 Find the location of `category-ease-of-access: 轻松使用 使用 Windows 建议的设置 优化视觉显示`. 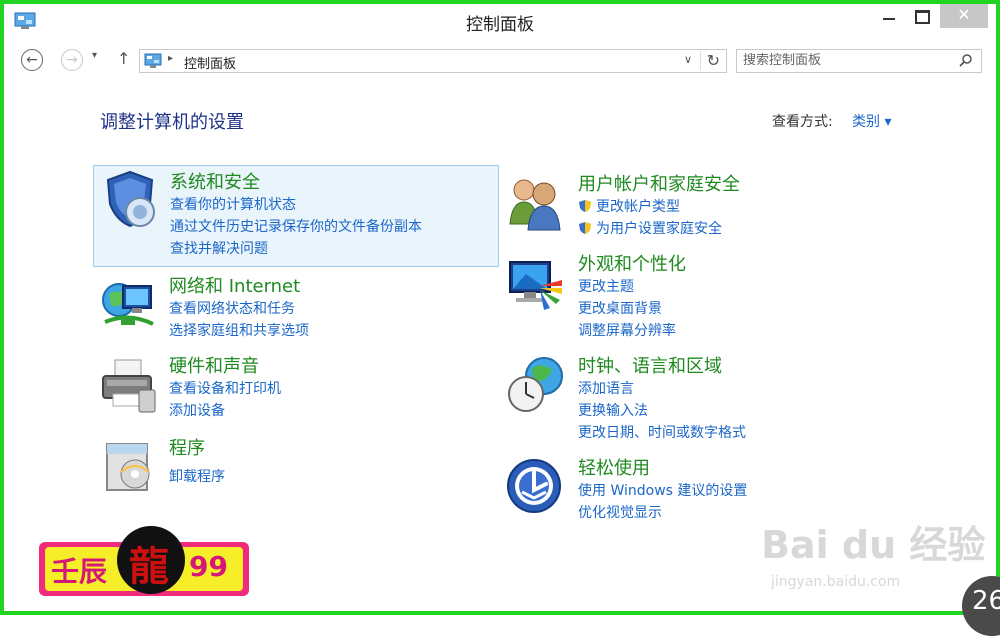

category-ease-of-access: 轻松使用 使用 Windows 建议的设置 优化视觉显示 is located at coordinates (712, 487).